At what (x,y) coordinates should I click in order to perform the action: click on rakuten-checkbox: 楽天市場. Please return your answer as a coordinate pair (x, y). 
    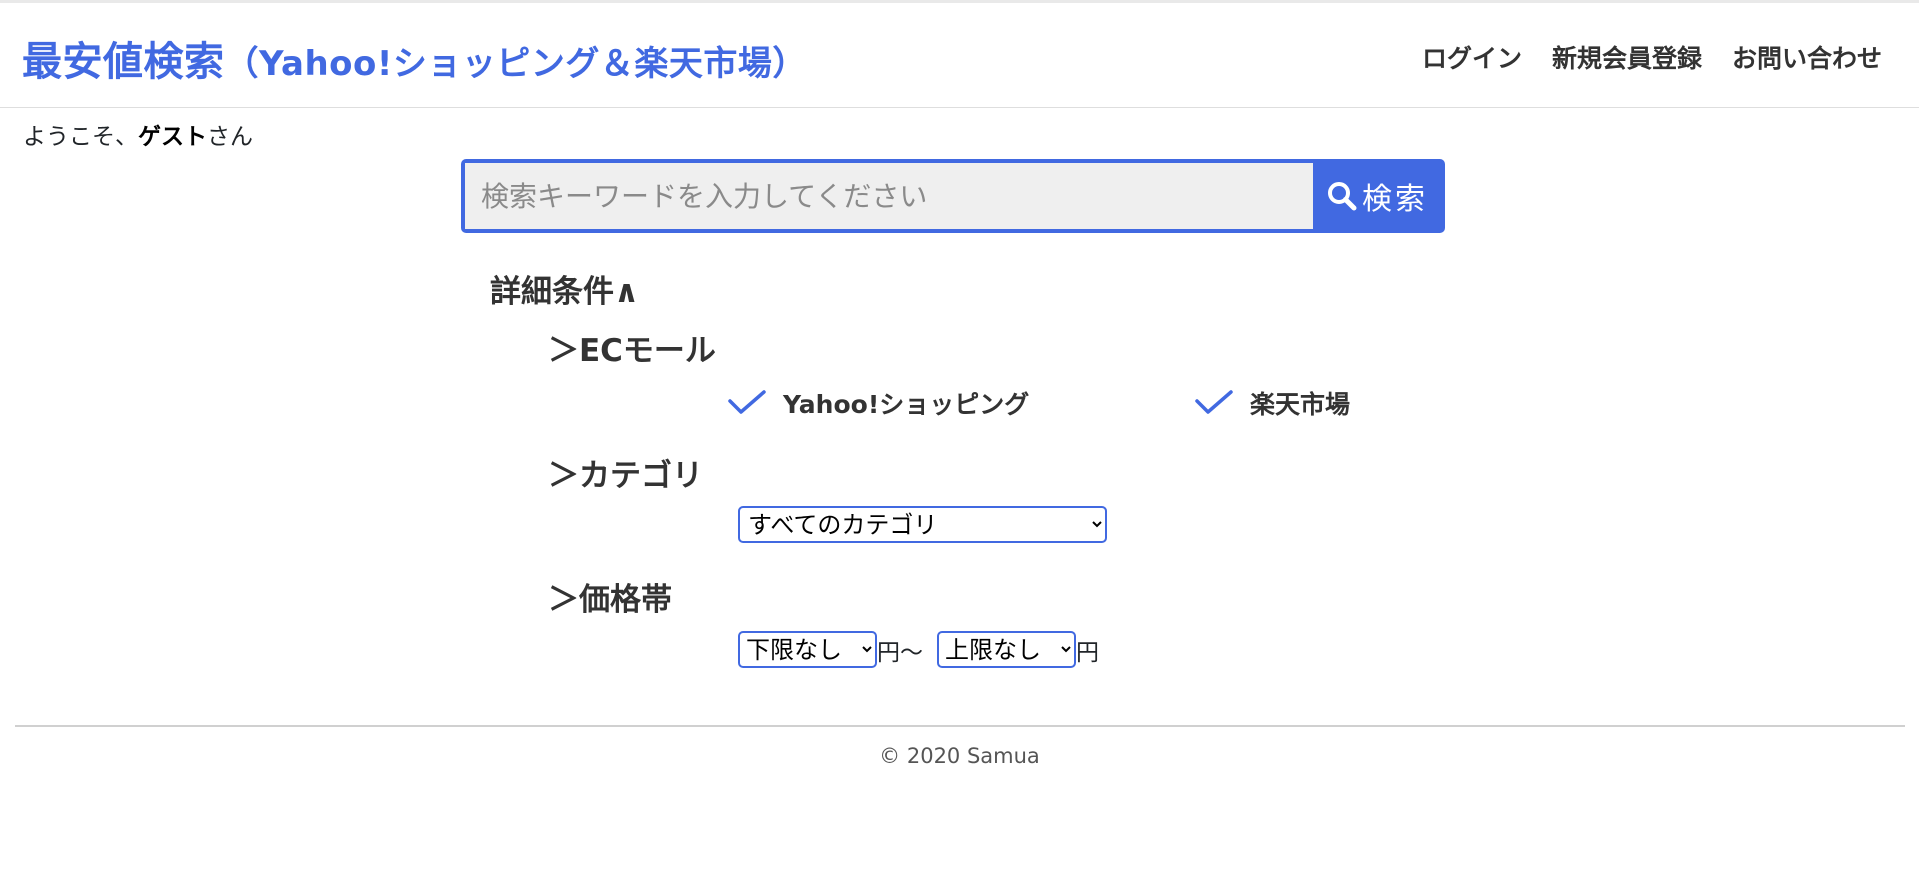
    Looking at the image, I should click on (1272, 403).